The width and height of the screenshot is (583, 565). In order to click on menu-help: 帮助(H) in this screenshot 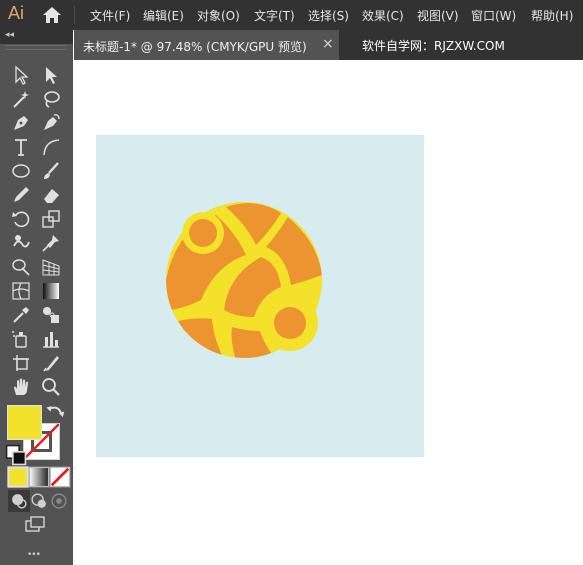, I will do `click(552, 15)`.